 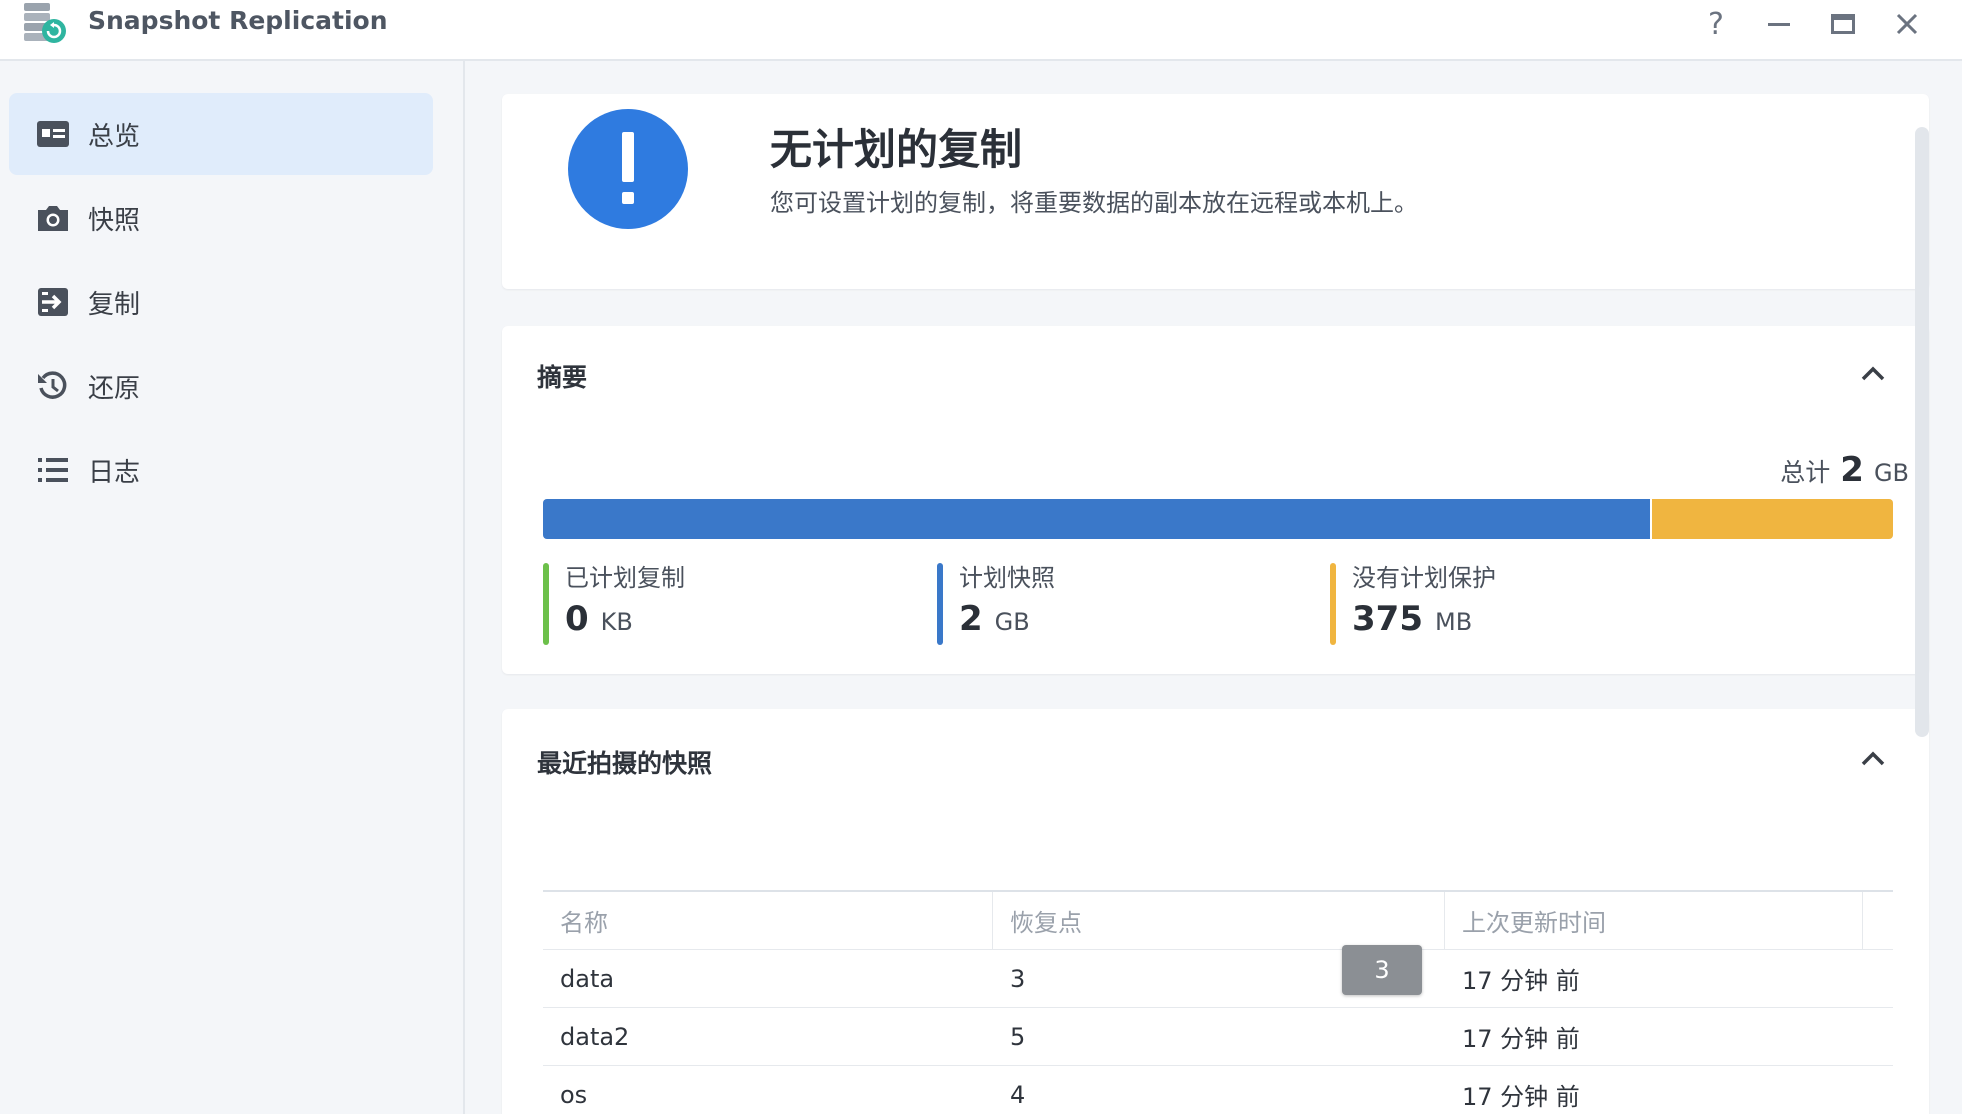 I want to click on minimize-icon, so click(x=1779, y=24).